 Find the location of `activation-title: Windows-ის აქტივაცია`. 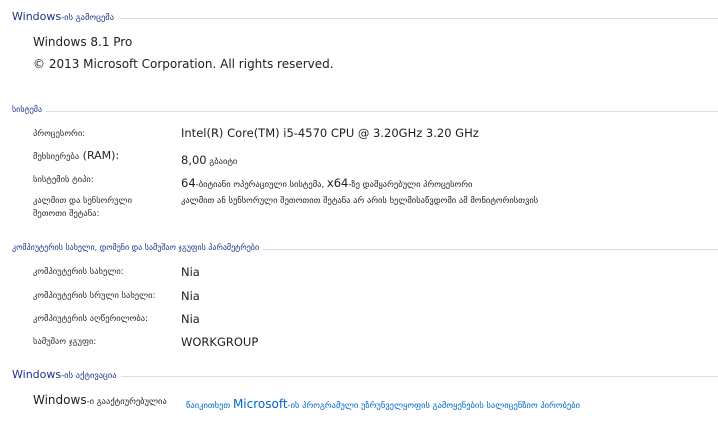

activation-title: Windows-ის აქტივაცია is located at coordinates (66, 374).